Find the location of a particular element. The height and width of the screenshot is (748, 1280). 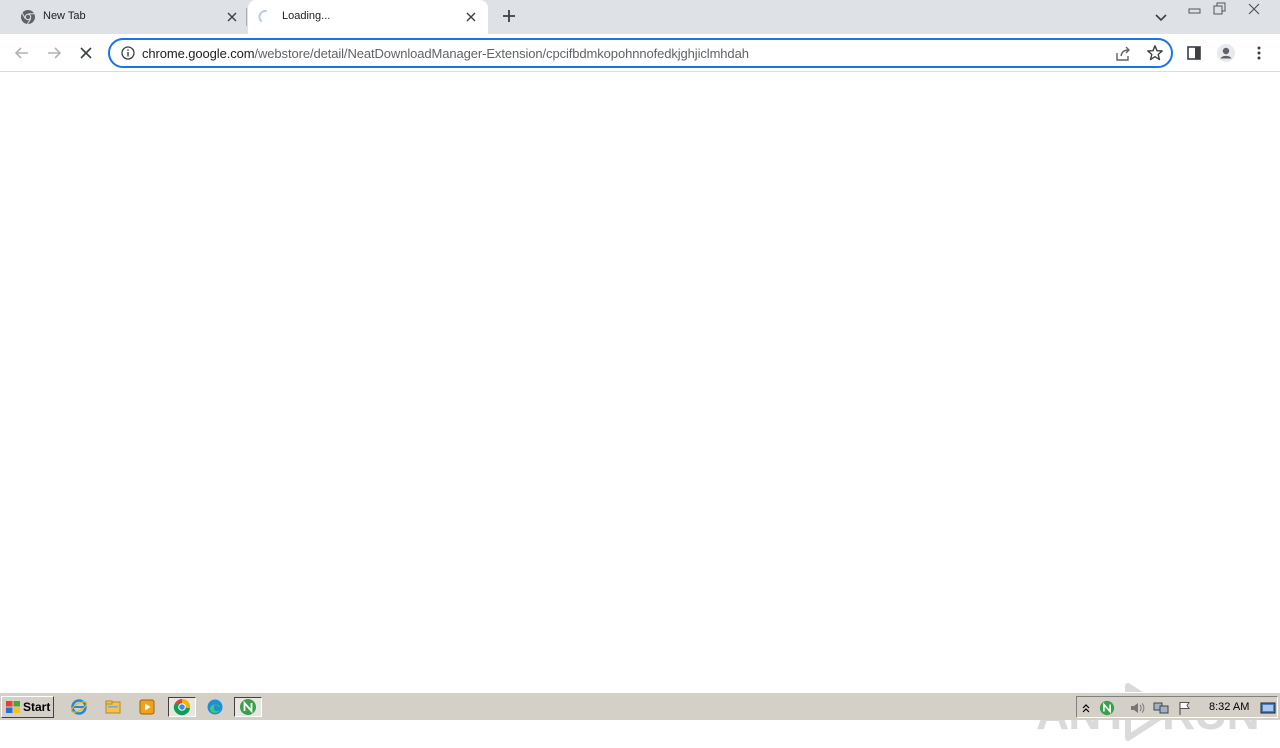

url-host: chrome.google.com is located at coordinates (198, 53).